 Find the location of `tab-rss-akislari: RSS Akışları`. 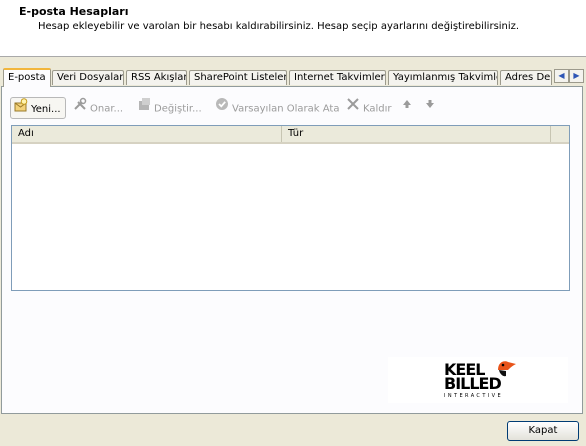

tab-rss-akislari: RSS Akışları is located at coordinates (156, 77).